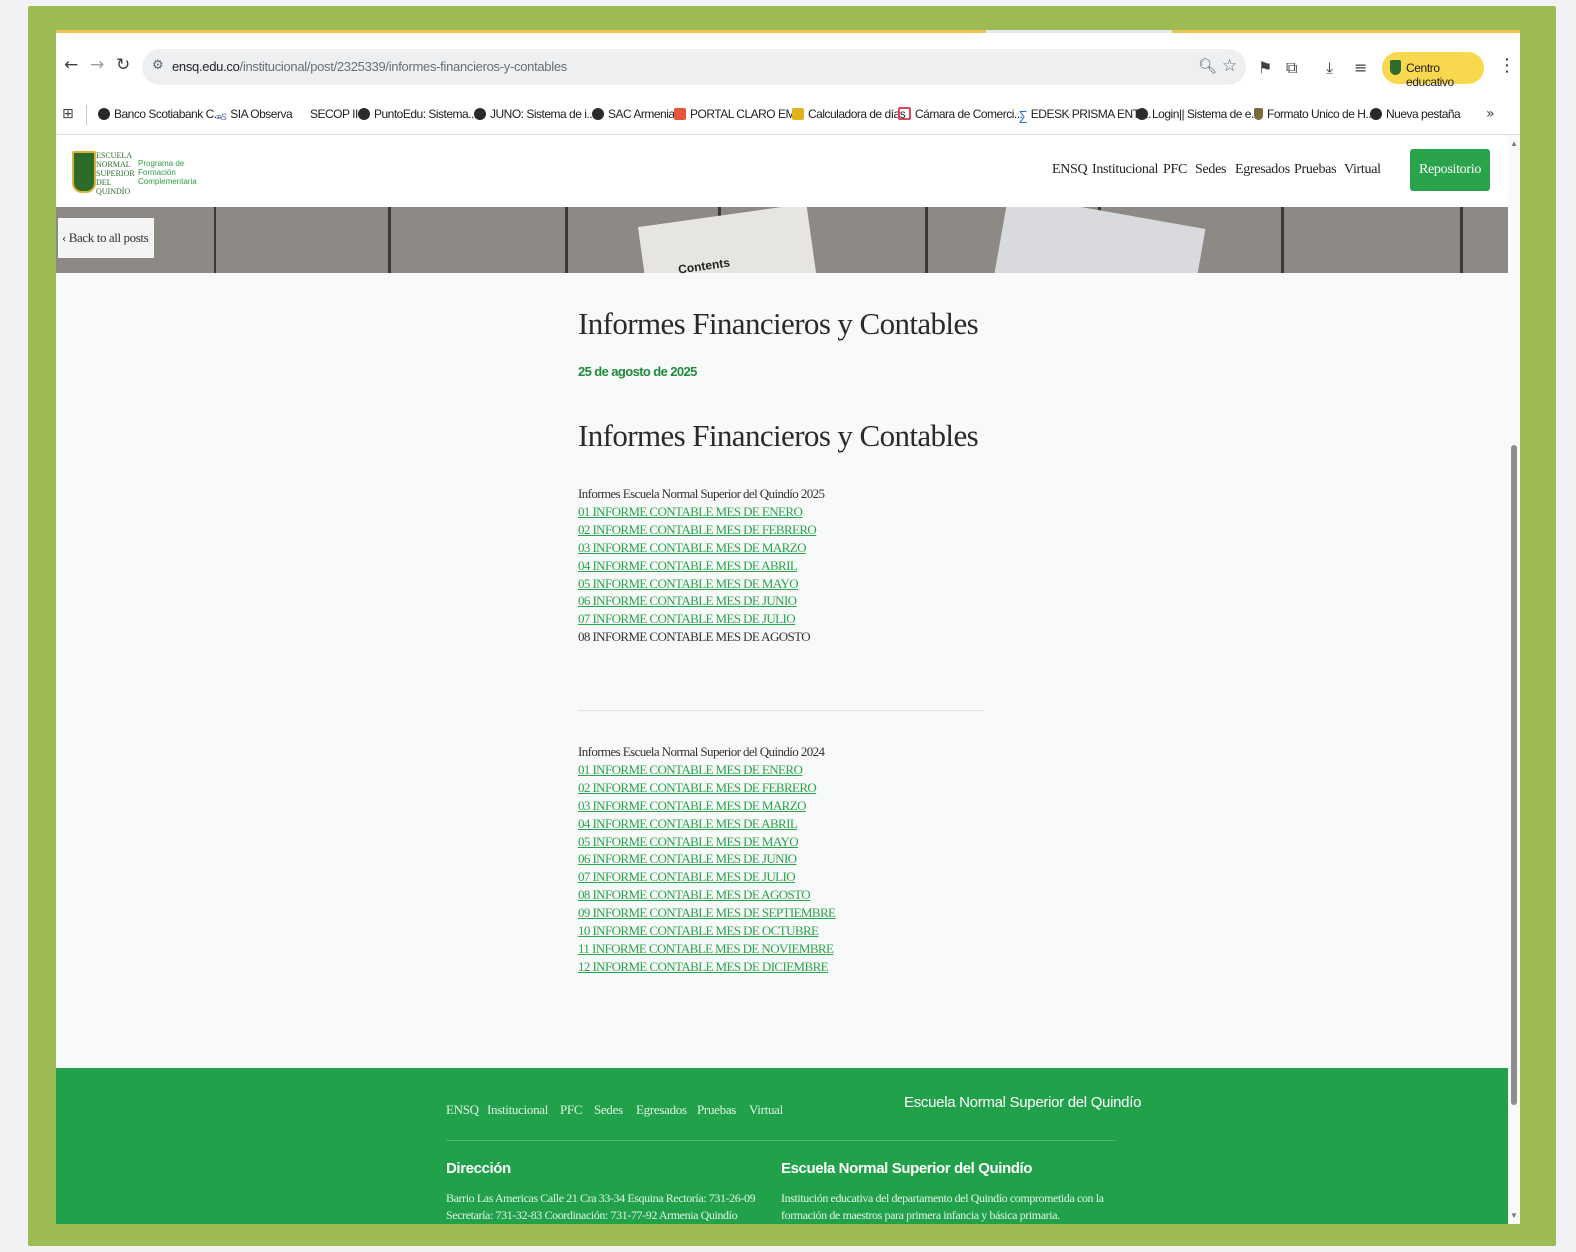  I want to click on repositorio-button: Repositorio, so click(1450, 170).